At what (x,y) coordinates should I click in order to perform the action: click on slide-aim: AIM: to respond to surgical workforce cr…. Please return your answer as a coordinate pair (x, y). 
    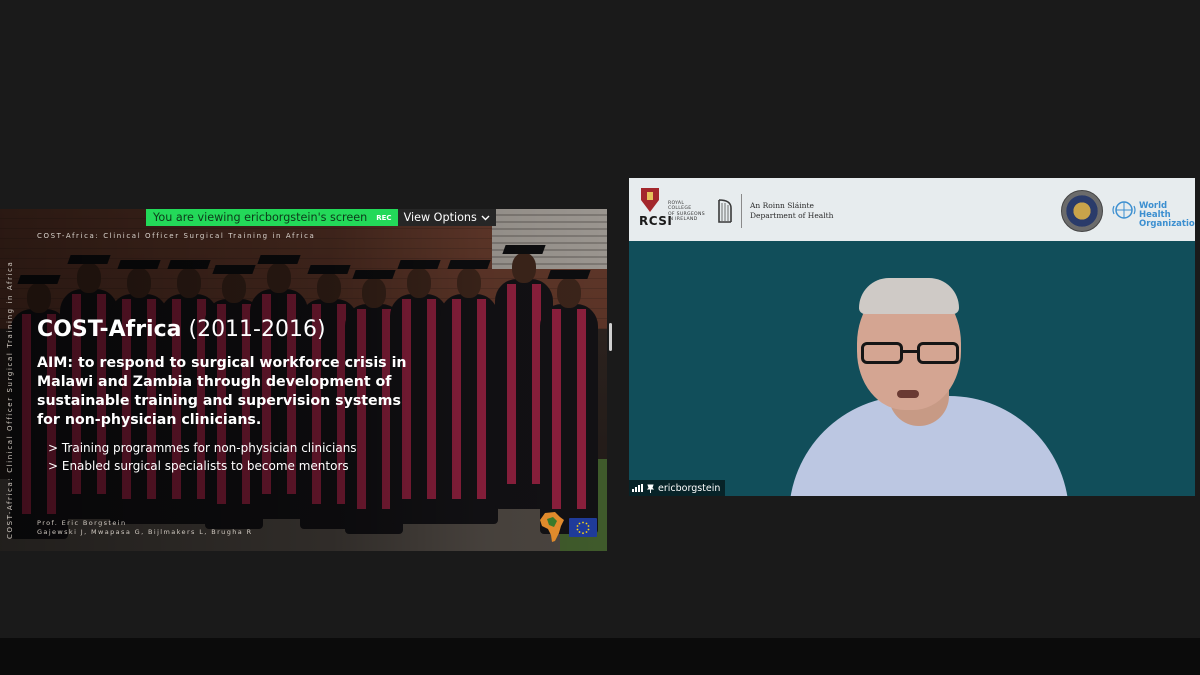
    Looking at the image, I should click on (222, 391).